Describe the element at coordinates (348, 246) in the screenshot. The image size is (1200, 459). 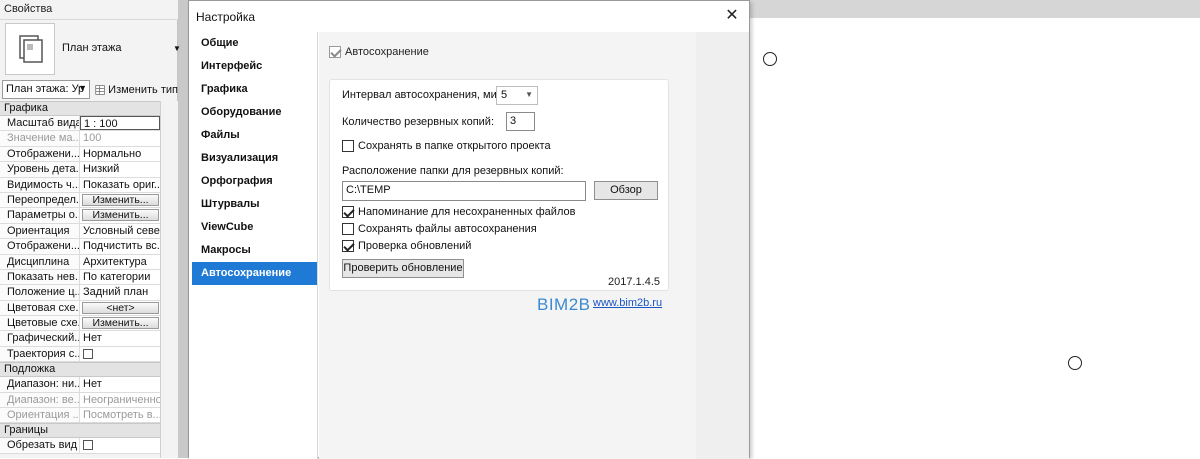
I see `checkbox-checked-icon` at that location.